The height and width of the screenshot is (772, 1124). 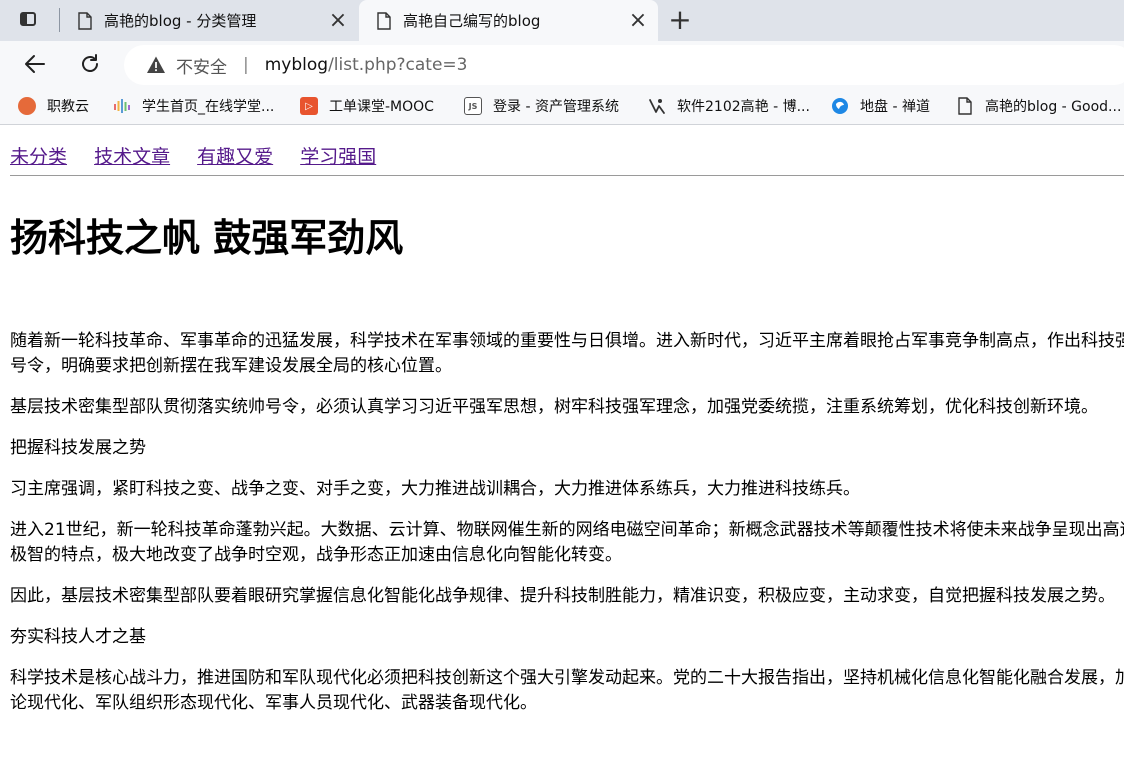 I want to click on bookmark-asset-login: JS 登录 - 资产管理系统, so click(x=541, y=106).